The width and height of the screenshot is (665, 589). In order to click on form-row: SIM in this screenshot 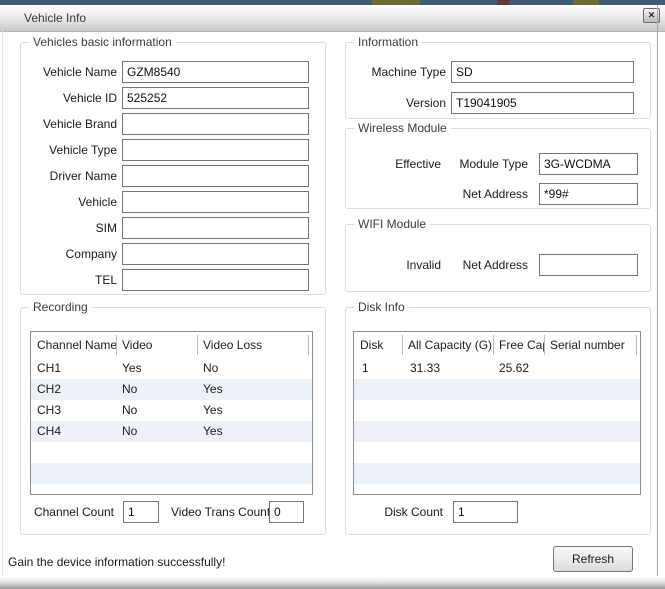, I will do `click(173, 228)`.